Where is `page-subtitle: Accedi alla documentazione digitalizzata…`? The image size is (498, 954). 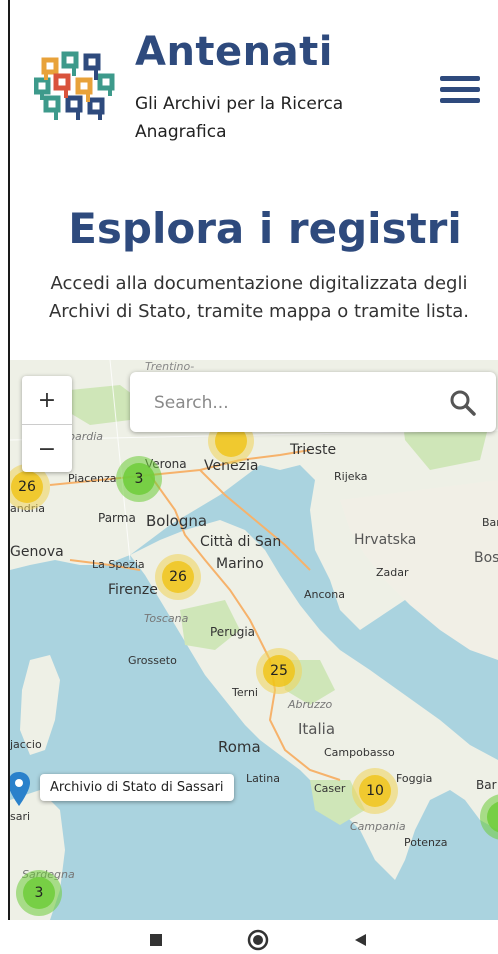
page-subtitle: Accedi alla documentazione digitalizzata… is located at coordinates (259, 297).